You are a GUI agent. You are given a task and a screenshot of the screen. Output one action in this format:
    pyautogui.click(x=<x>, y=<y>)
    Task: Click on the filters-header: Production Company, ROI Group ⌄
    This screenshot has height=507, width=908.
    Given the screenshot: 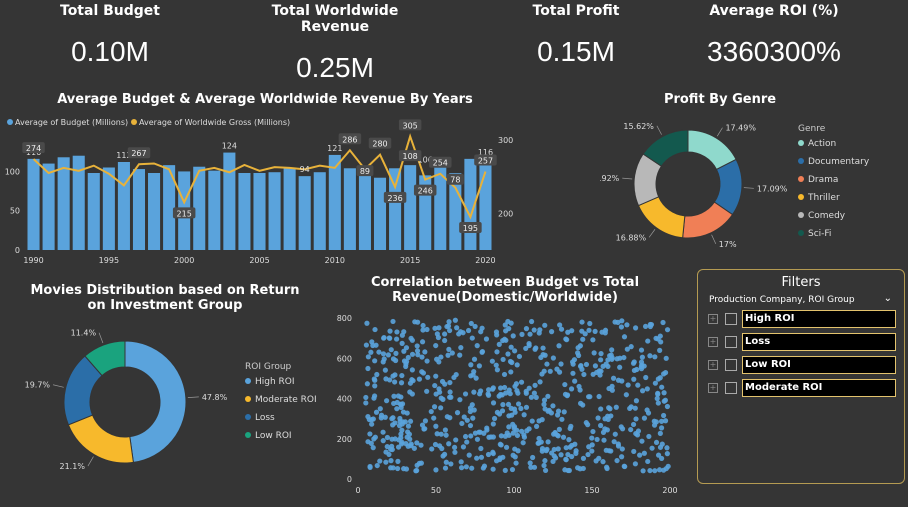 What is the action you would take?
    pyautogui.click(x=806, y=299)
    